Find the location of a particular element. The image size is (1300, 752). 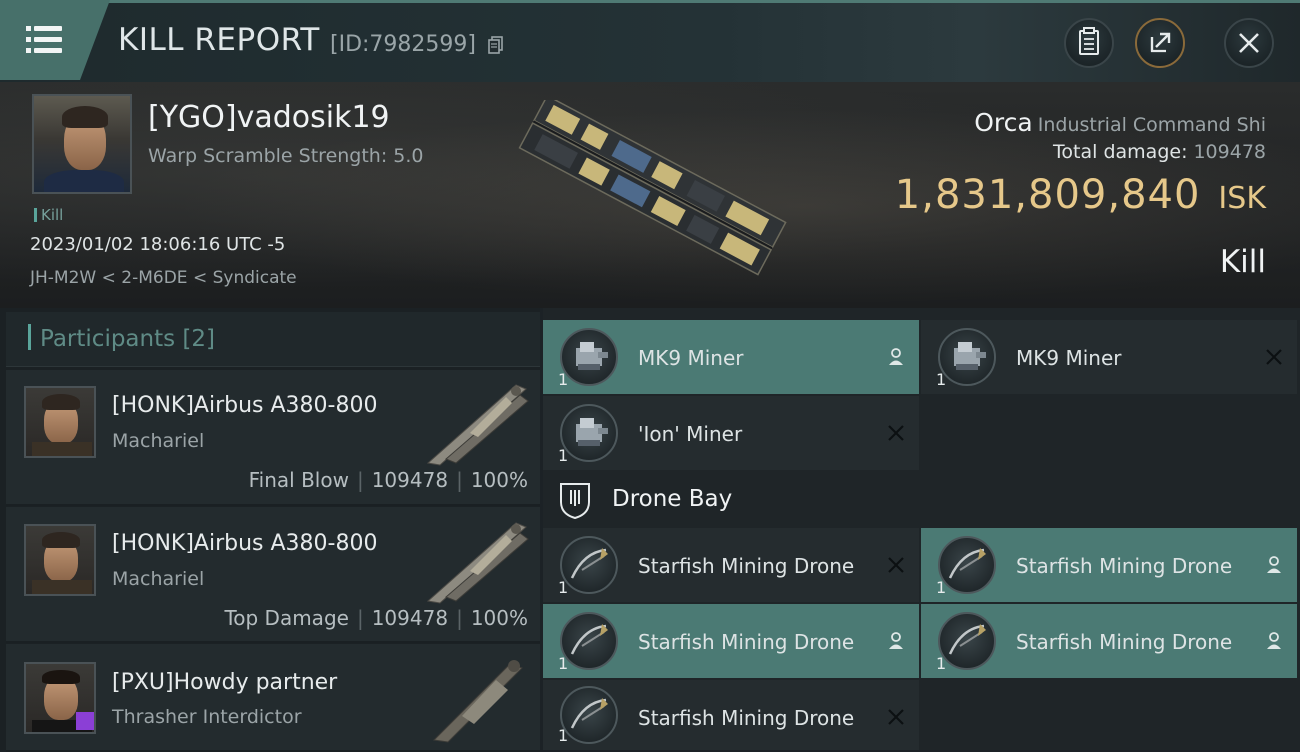

close-icon is located at coordinates (1249, 43).